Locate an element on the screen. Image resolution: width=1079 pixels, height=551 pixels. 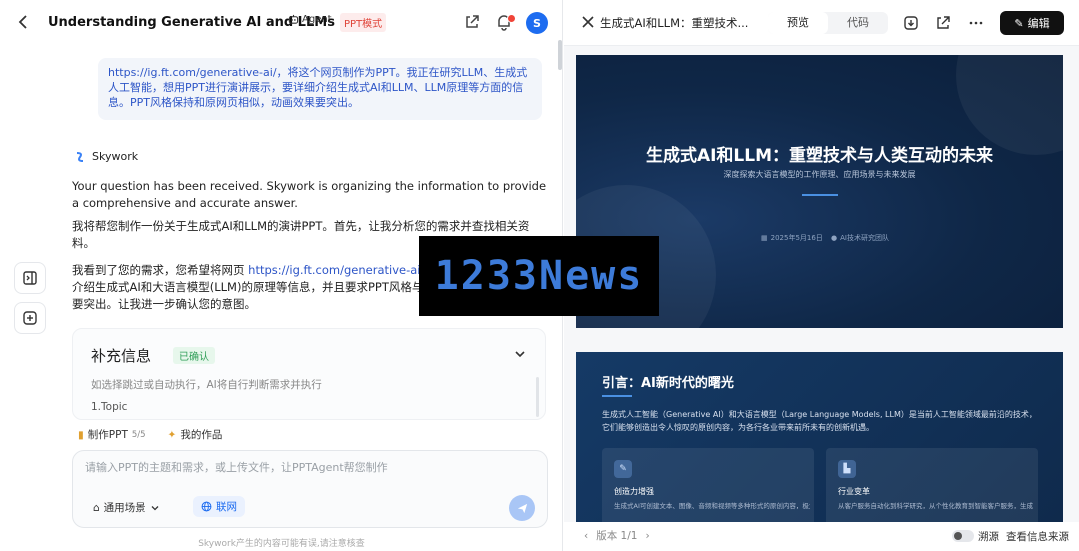
panel-toggle-icon is located at coordinates (30, 278).